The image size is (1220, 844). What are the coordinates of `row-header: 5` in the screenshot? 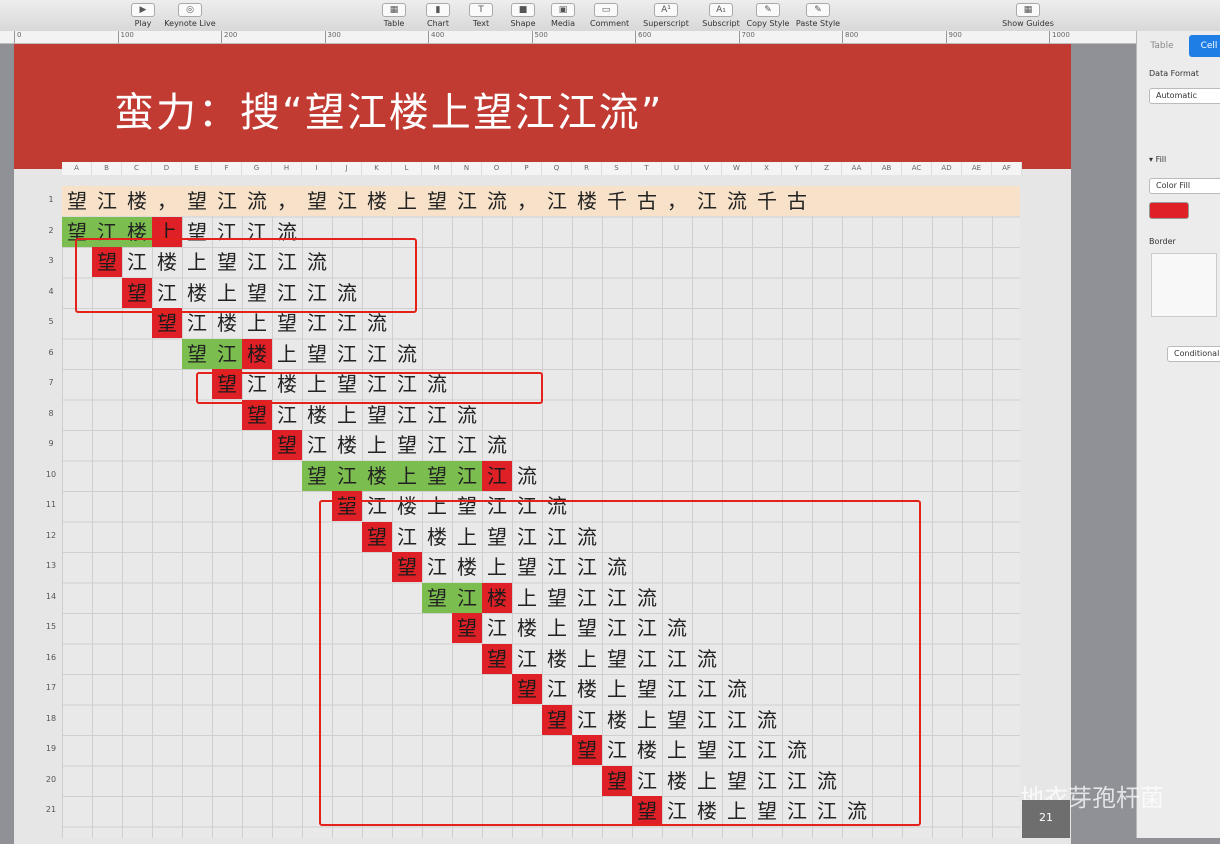 It's located at (51, 321).